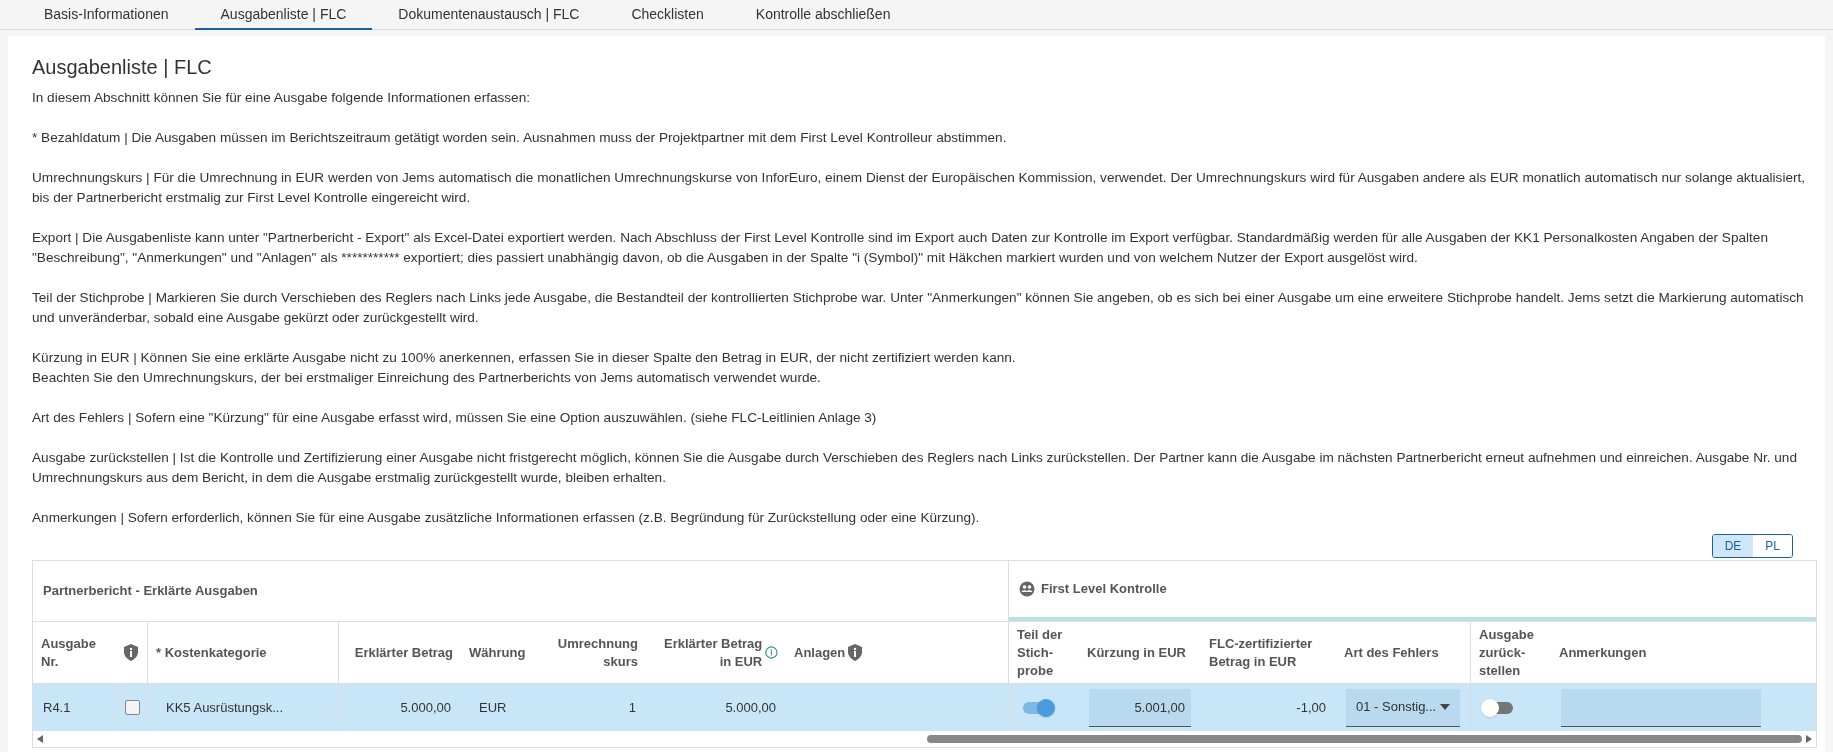 The width and height of the screenshot is (1833, 752). I want to click on column-header: Anlagen, so click(820, 652).